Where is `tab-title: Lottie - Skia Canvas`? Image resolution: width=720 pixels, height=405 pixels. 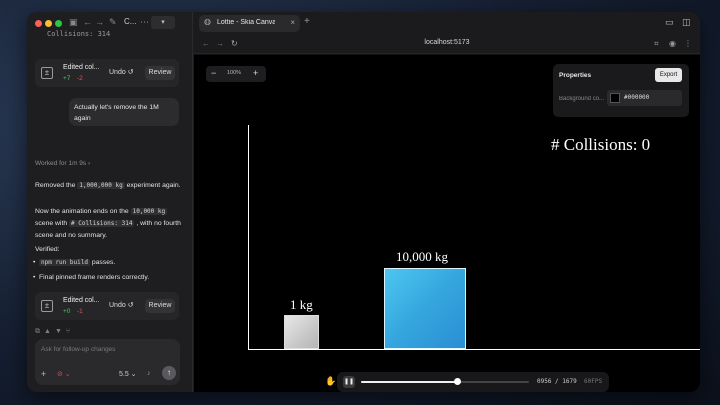
tab-title: Lottie - Skia Canvas is located at coordinates (246, 22).